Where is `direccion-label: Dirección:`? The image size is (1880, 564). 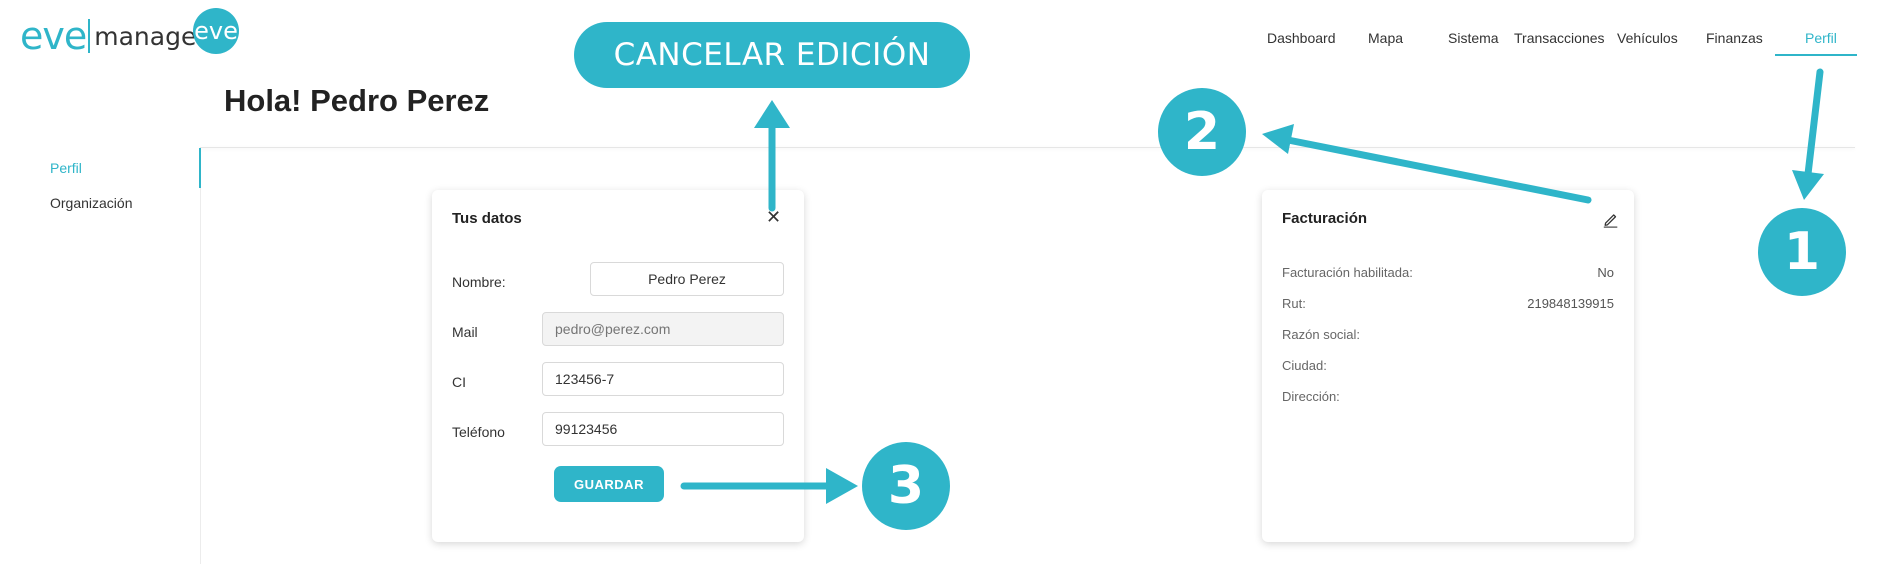 direccion-label: Dirección: is located at coordinates (1311, 396).